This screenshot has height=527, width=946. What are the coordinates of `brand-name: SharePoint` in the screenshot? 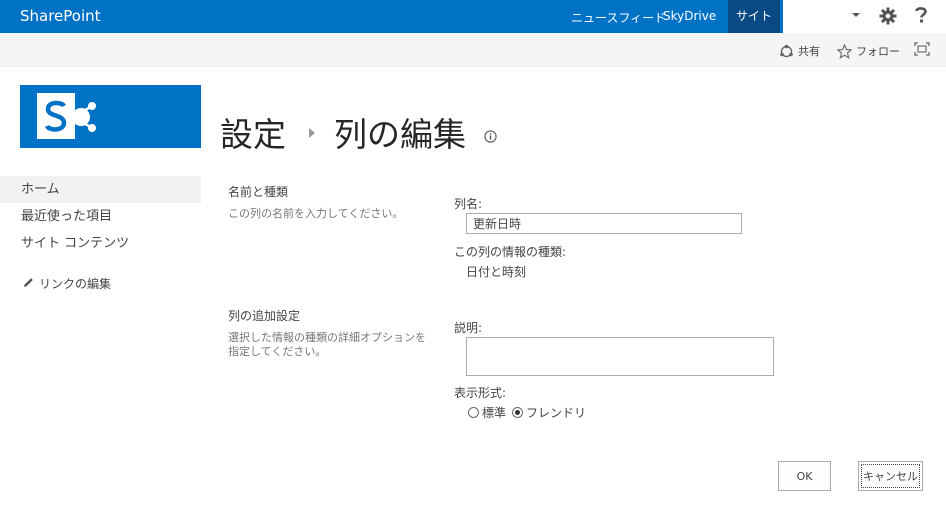 It's located at (60, 16).